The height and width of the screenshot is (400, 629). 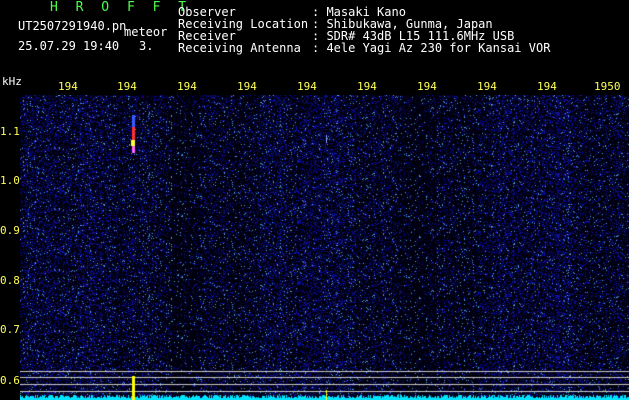 I want to click on filename-label: UT2507291940.pn, so click(x=72, y=26).